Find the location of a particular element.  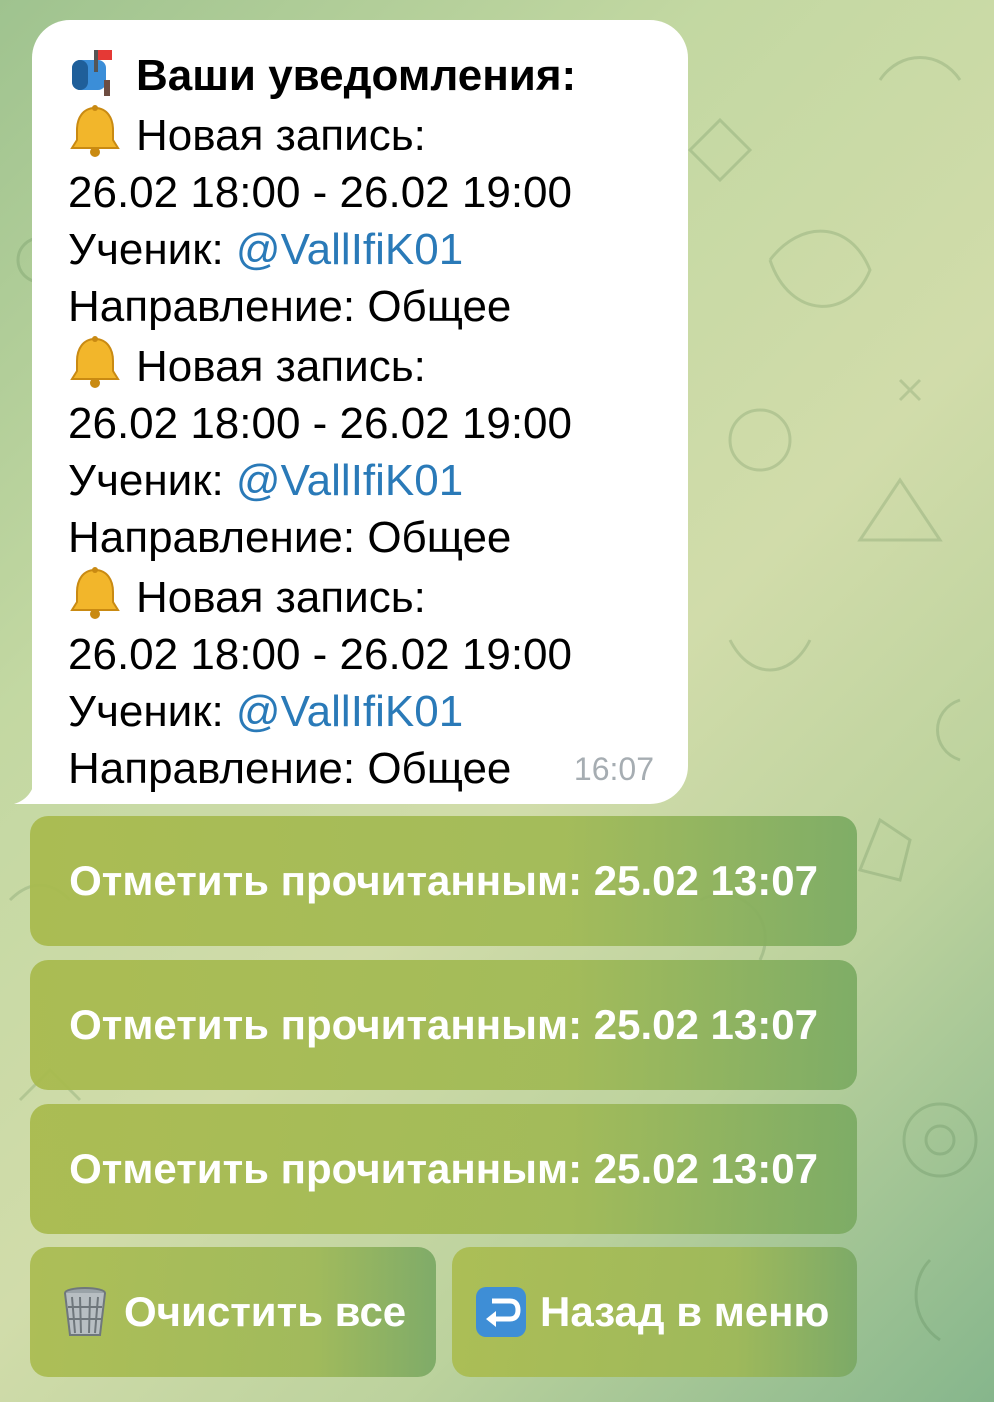

mailbox-icon is located at coordinates (92, 73).